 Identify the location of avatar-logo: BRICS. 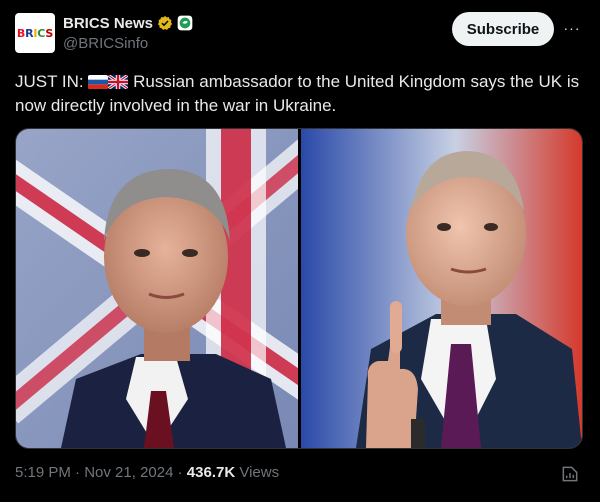
(35, 33).